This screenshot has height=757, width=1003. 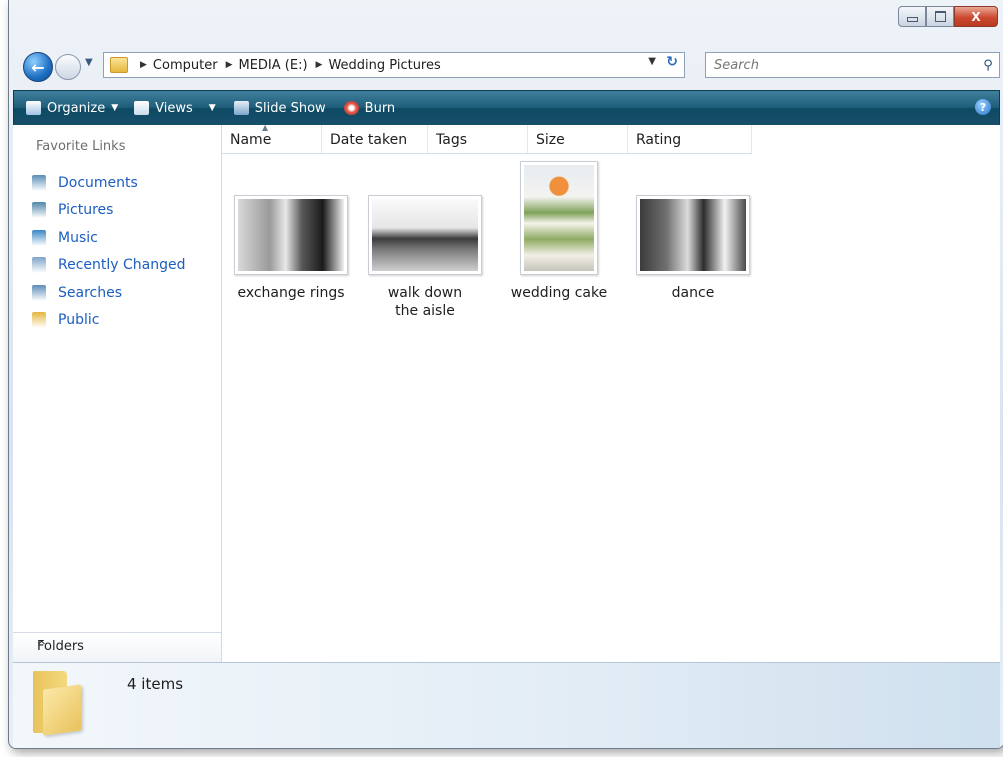 What do you see at coordinates (672, 62) in the screenshot?
I see `refresh-icon: ↻` at bounding box center [672, 62].